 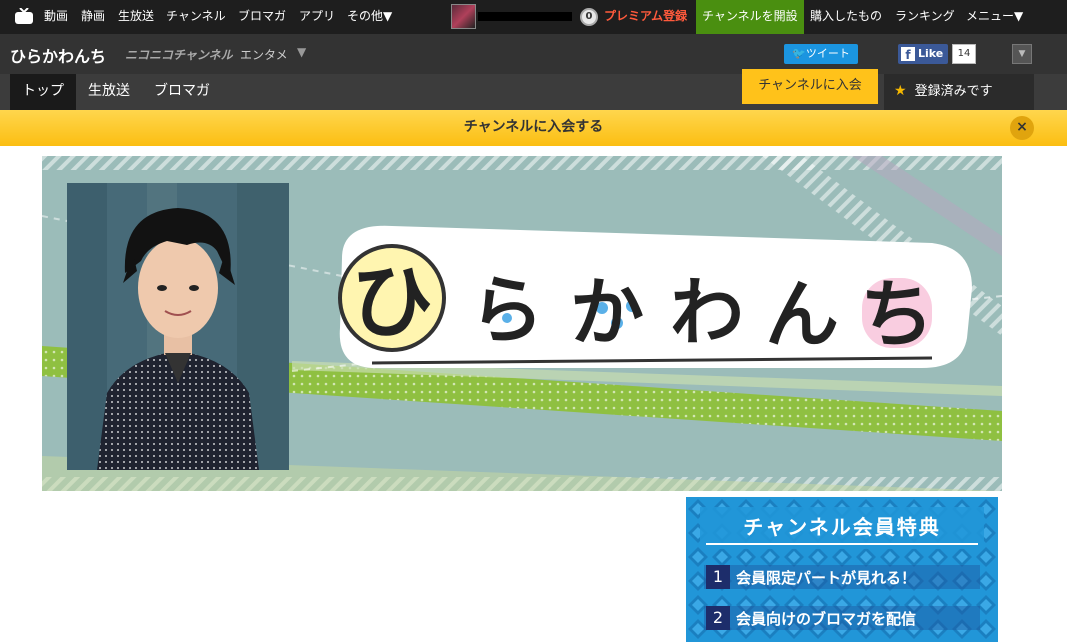 I want to click on user-name-redacted, so click(x=525, y=16).